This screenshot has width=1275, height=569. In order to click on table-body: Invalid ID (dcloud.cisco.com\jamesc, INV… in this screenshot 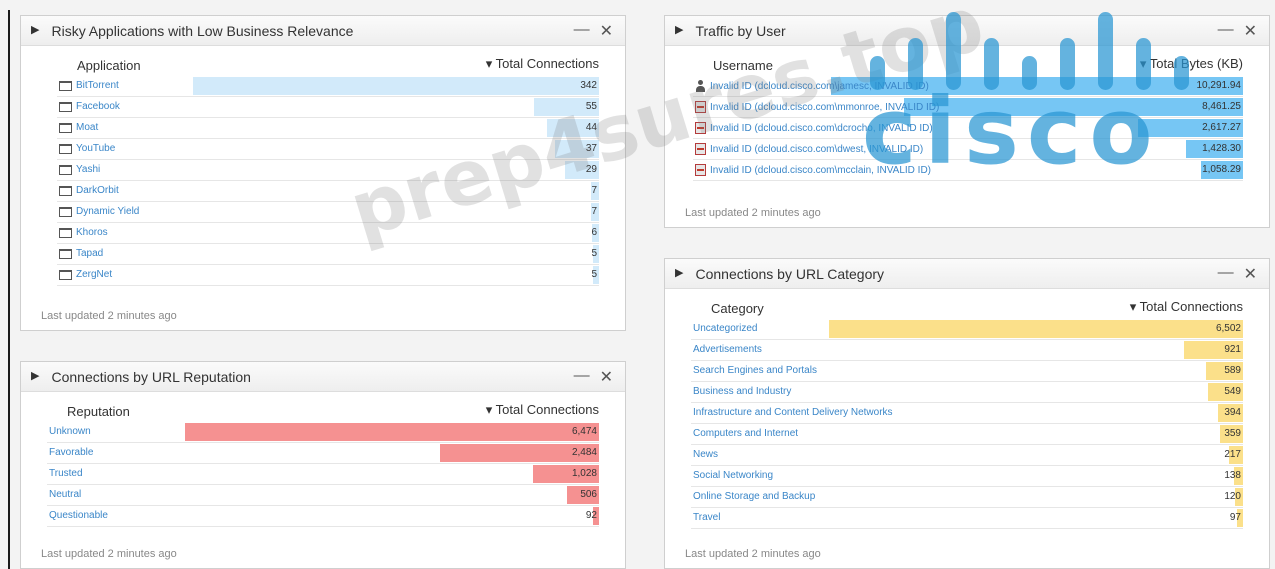, I will do `click(968, 128)`.